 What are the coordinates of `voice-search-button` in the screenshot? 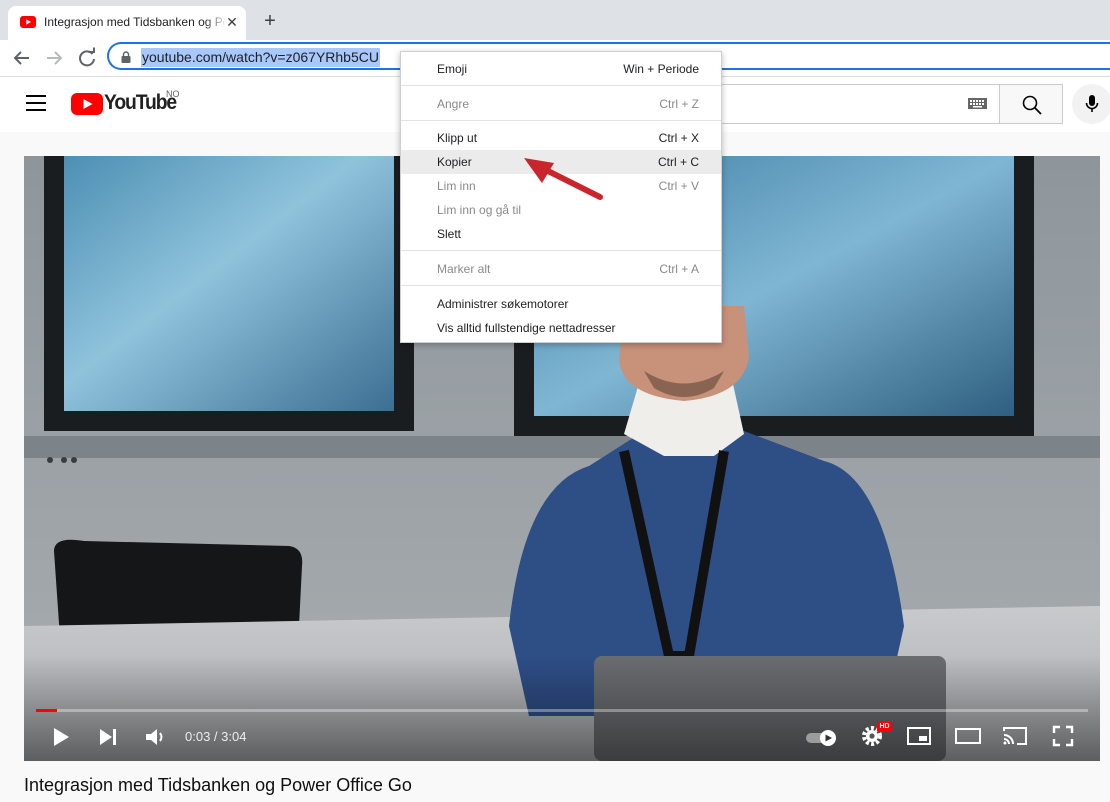 It's located at (1091, 104).